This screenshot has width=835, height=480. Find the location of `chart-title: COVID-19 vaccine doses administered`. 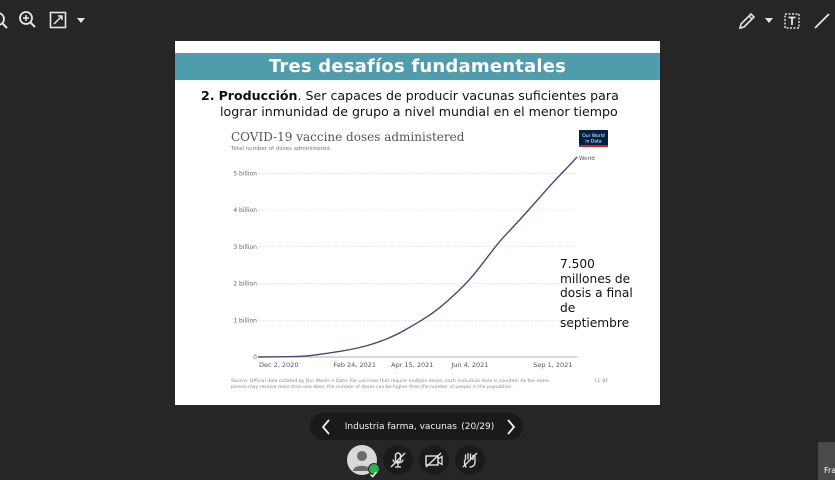

chart-title: COVID-19 vaccine doses administered is located at coordinates (348, 137).